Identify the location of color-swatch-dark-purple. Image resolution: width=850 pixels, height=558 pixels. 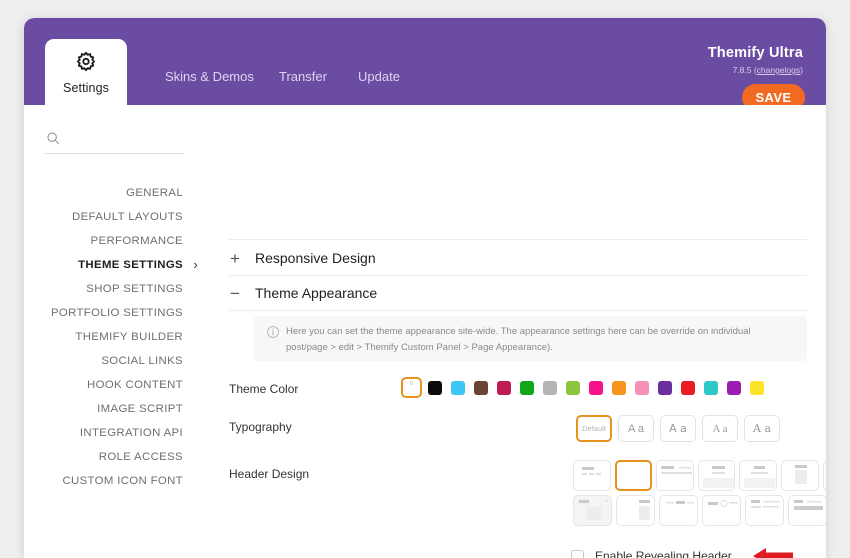
(664, 387).